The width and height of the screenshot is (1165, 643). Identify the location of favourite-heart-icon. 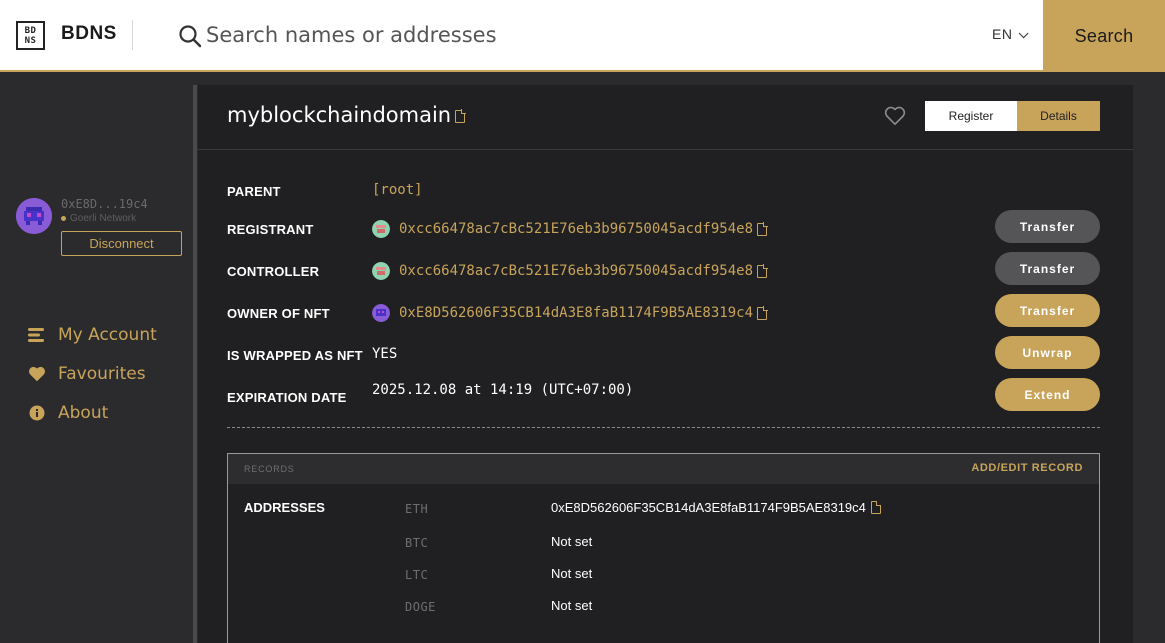
(895, 116).